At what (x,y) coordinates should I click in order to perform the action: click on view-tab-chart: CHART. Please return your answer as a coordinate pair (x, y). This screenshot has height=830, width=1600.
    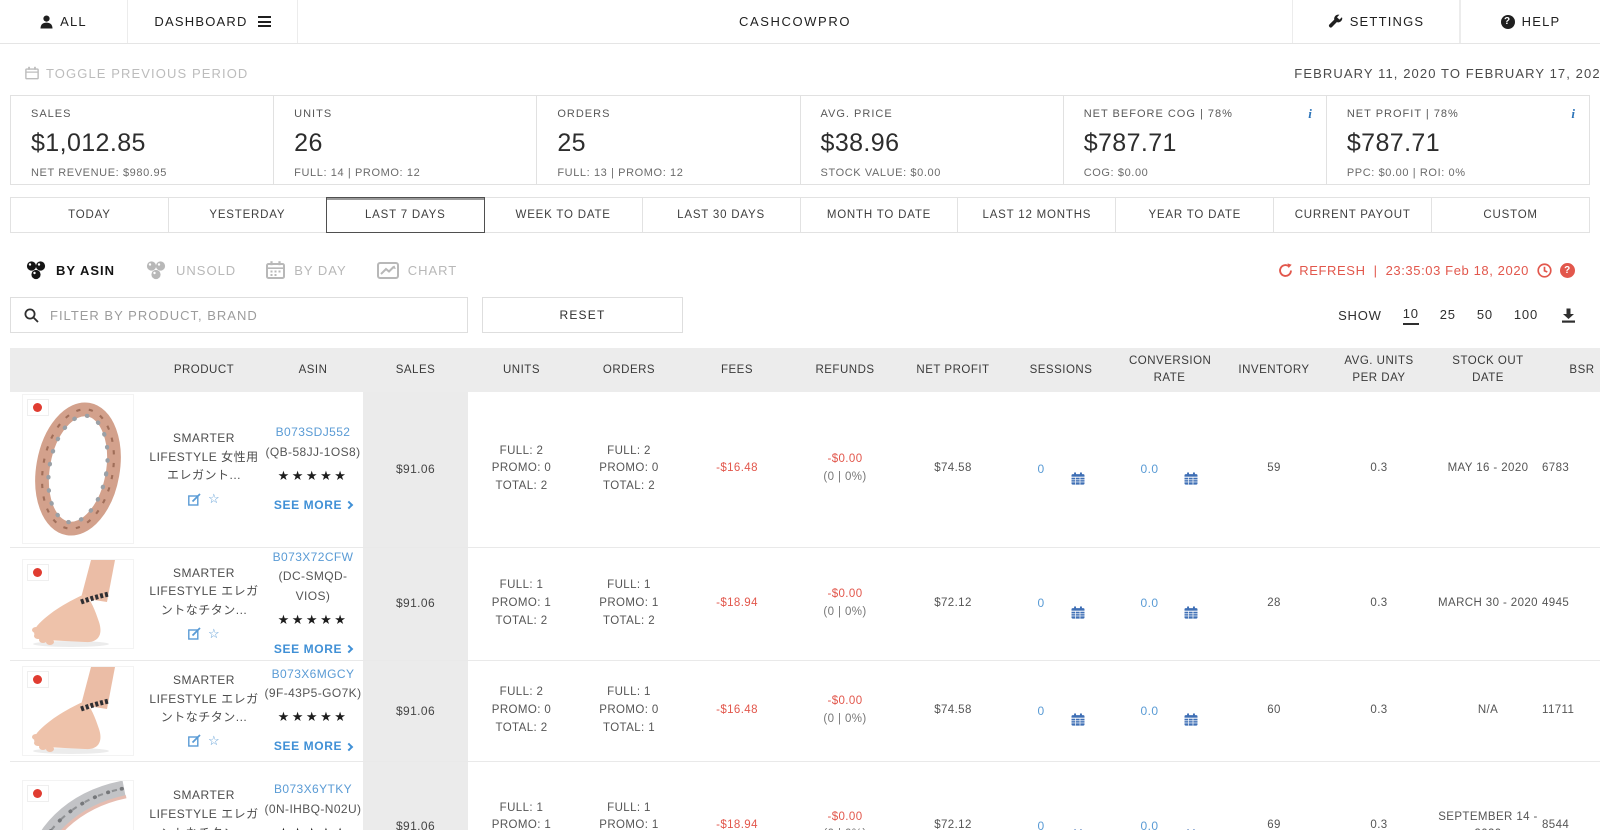
    Looking at the image, I should click on (417, 270).